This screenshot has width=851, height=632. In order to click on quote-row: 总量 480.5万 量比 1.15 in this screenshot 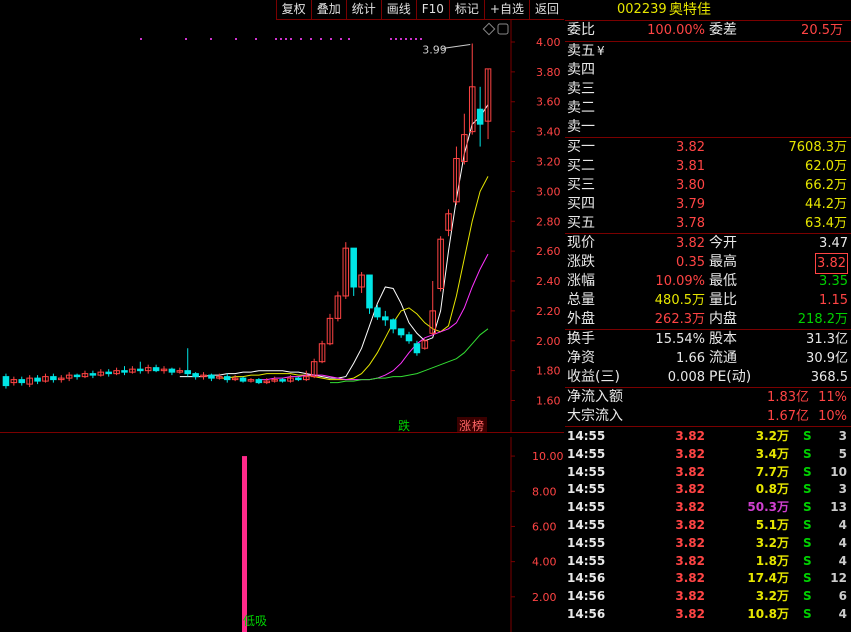, I will do `click(708, 300)`.